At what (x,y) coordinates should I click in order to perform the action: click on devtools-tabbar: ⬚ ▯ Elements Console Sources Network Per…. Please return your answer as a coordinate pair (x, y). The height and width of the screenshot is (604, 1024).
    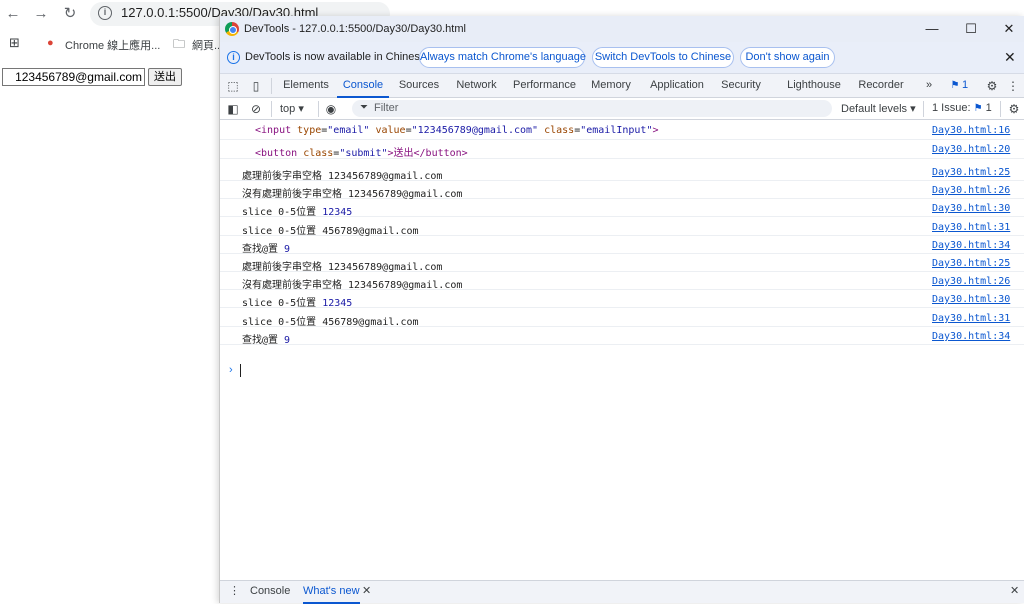
    Looking at the image, I should click on (622, 86).